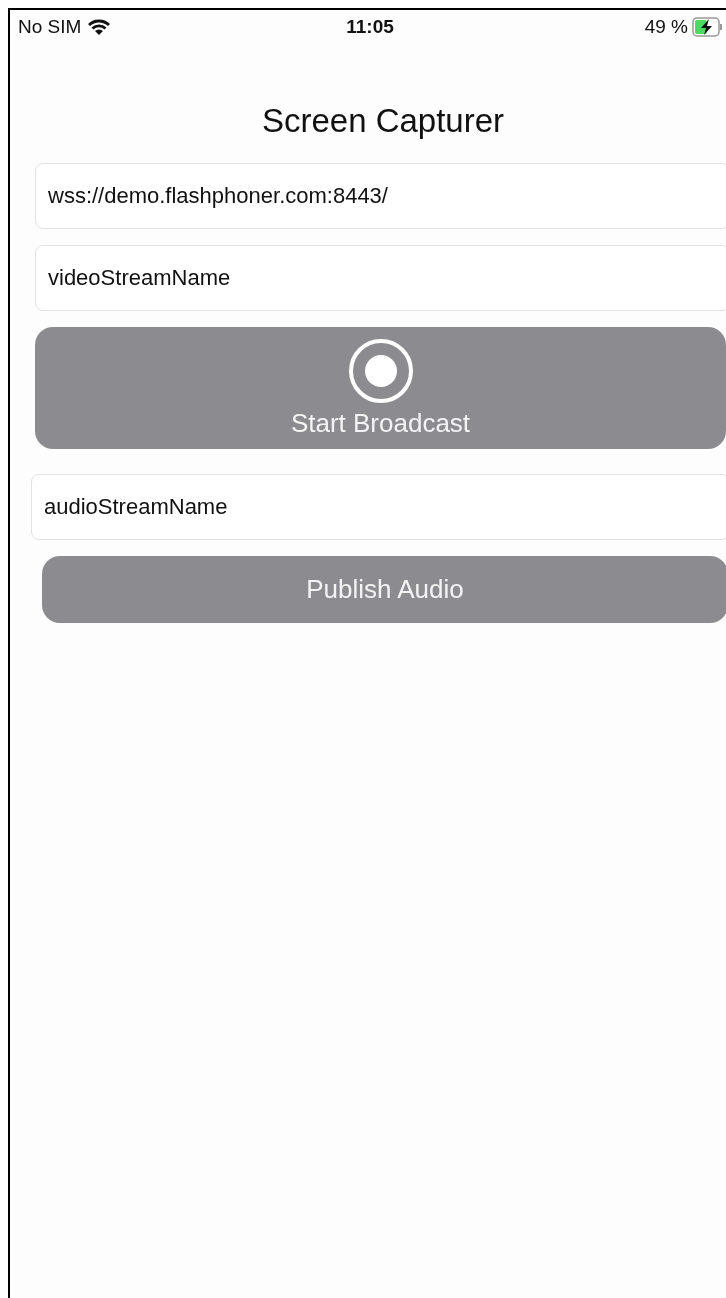 Image resolution: width=726 pixels, height=1298 pixels. I want to click on server-url-field: wss://demo.flashphoner.com:8443/, so click(380, 196).